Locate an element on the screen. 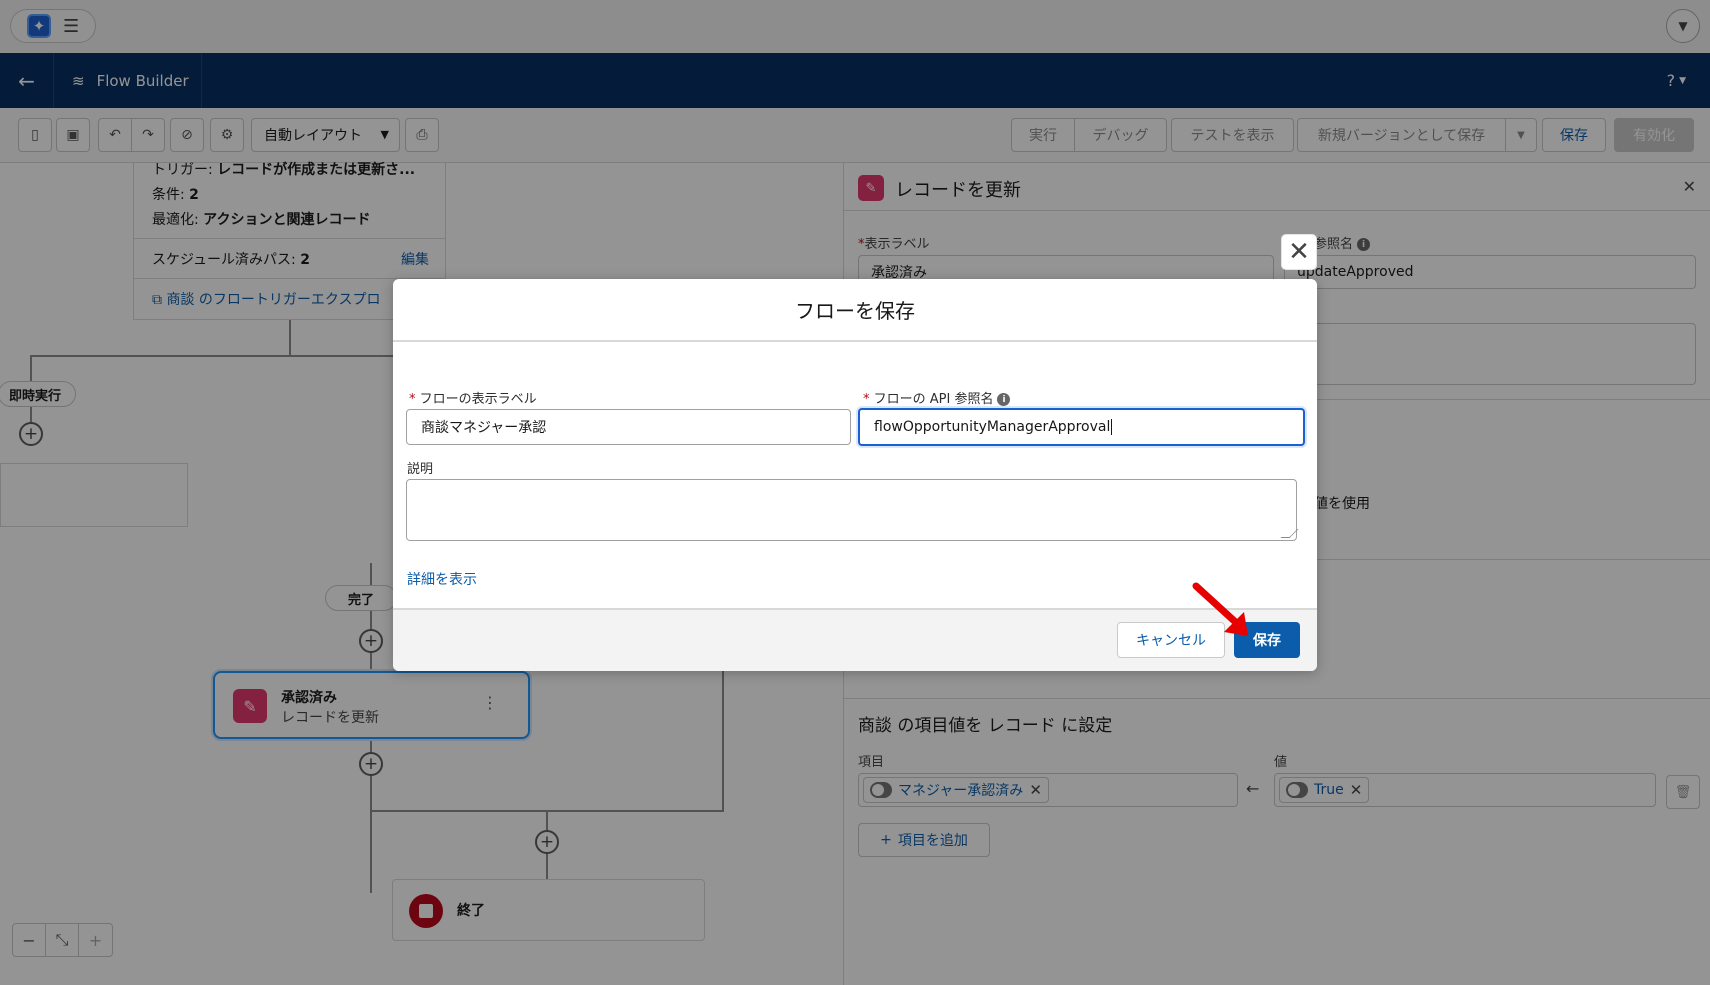 The image size is (1710, 985). flow-label-label: * フローの表示ラベル is located at coordinates (473, 399).